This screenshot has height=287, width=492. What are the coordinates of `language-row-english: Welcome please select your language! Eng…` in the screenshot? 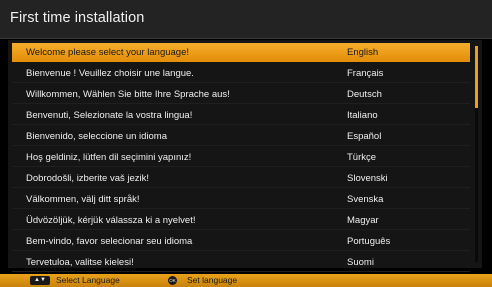 It's located at (241, 52).